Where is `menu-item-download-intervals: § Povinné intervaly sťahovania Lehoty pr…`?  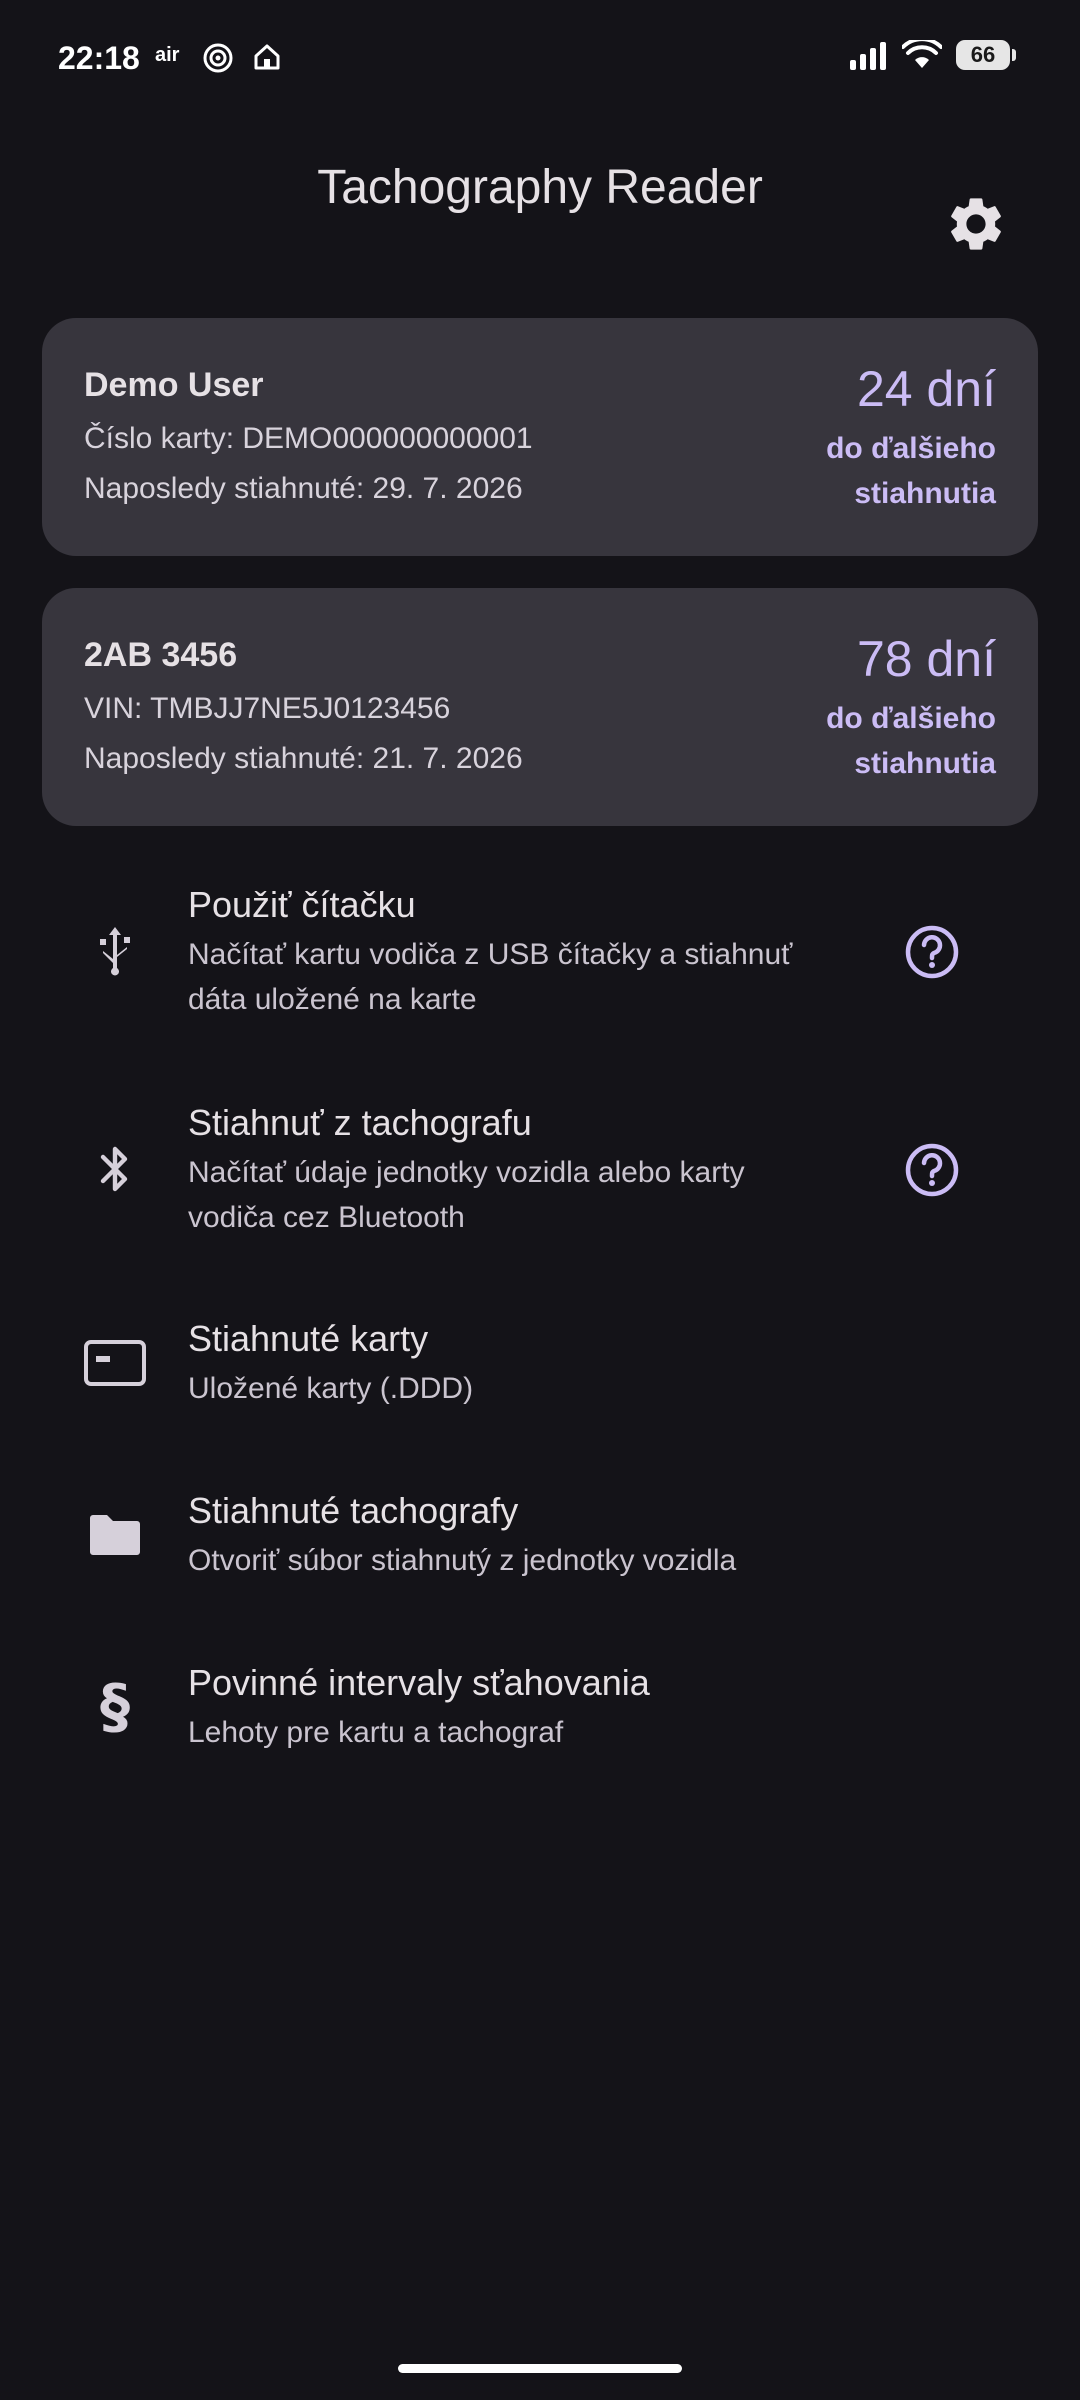 menu-item-download-intervals: § Povinné intervaly sťahovania Lehoty pr… is located at coordinates (540, 1715).